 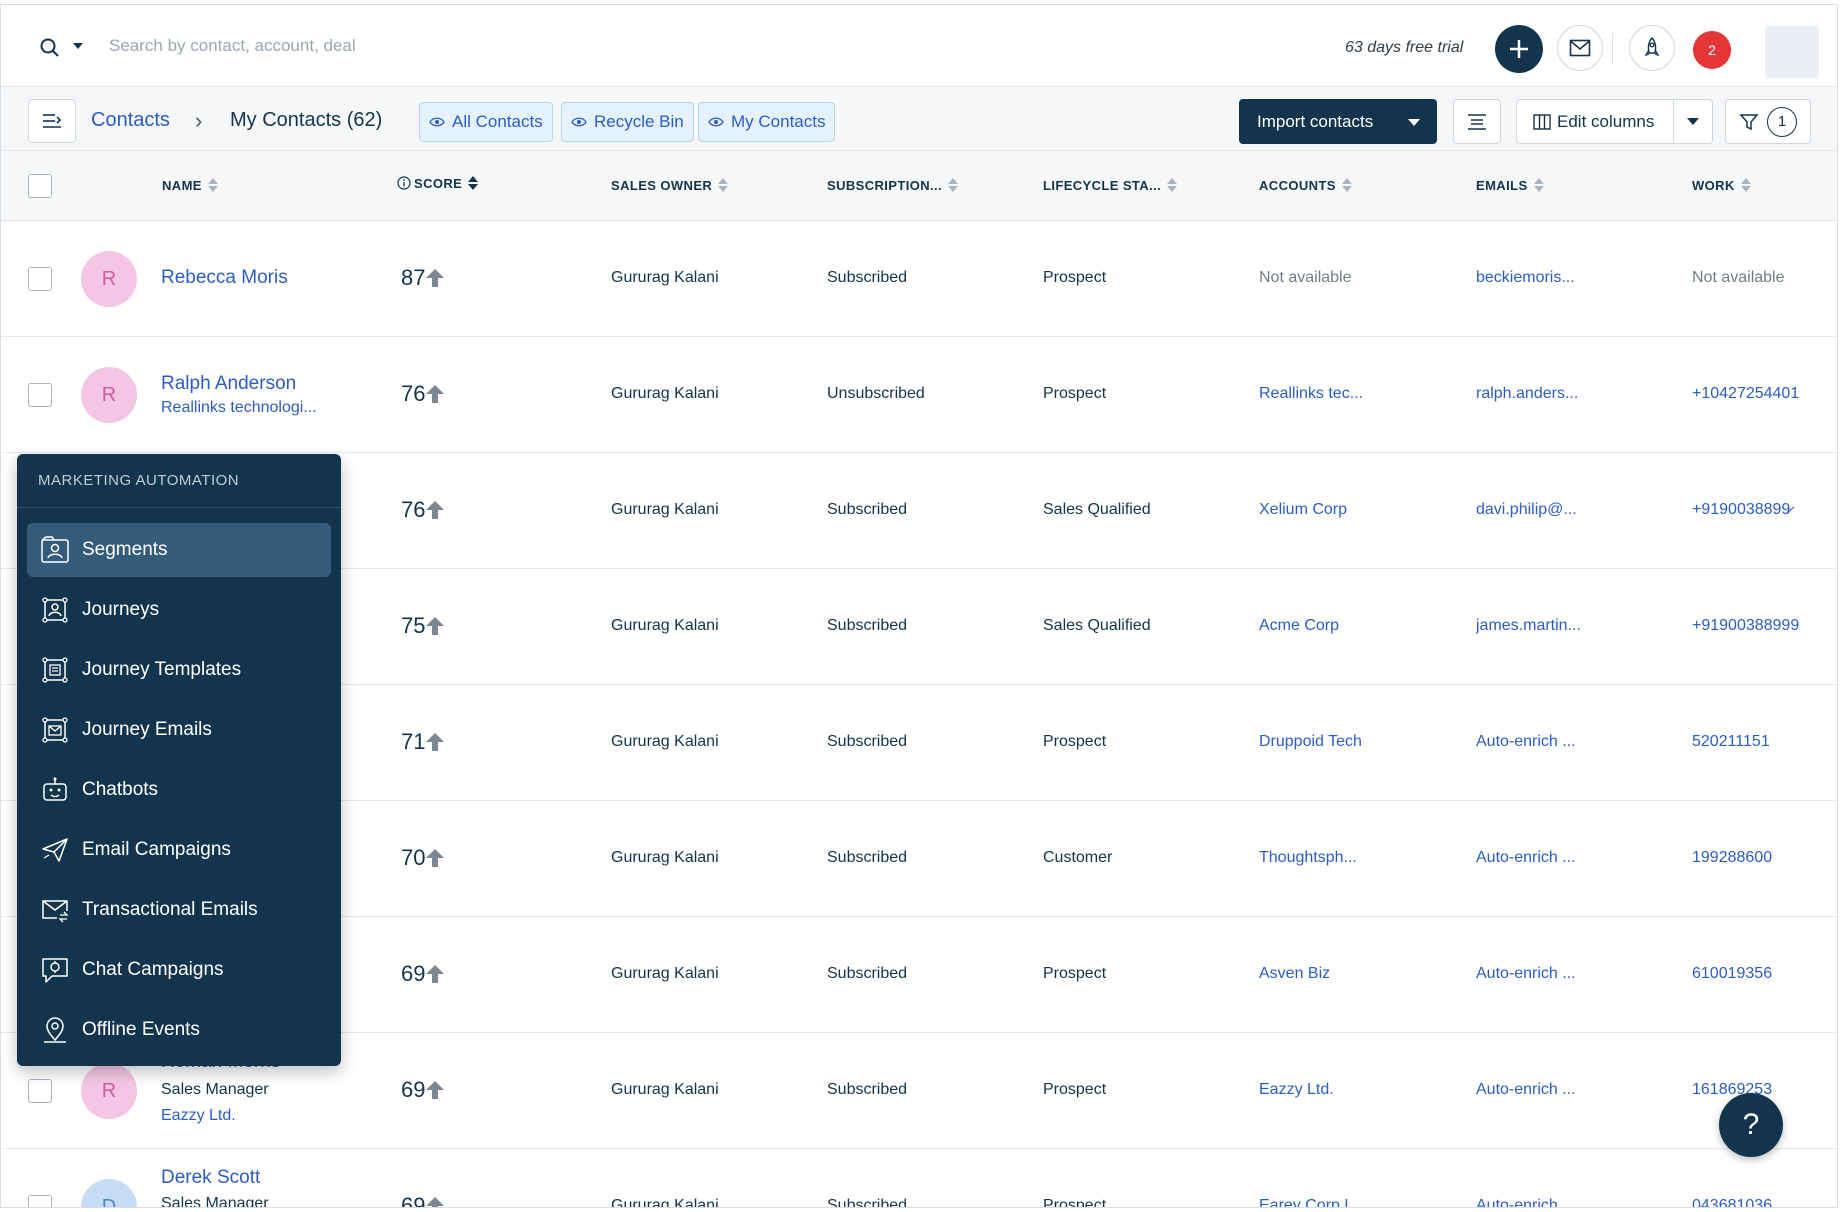 I want to click on sidebar-toggle-button, so click(x=52, y=121).